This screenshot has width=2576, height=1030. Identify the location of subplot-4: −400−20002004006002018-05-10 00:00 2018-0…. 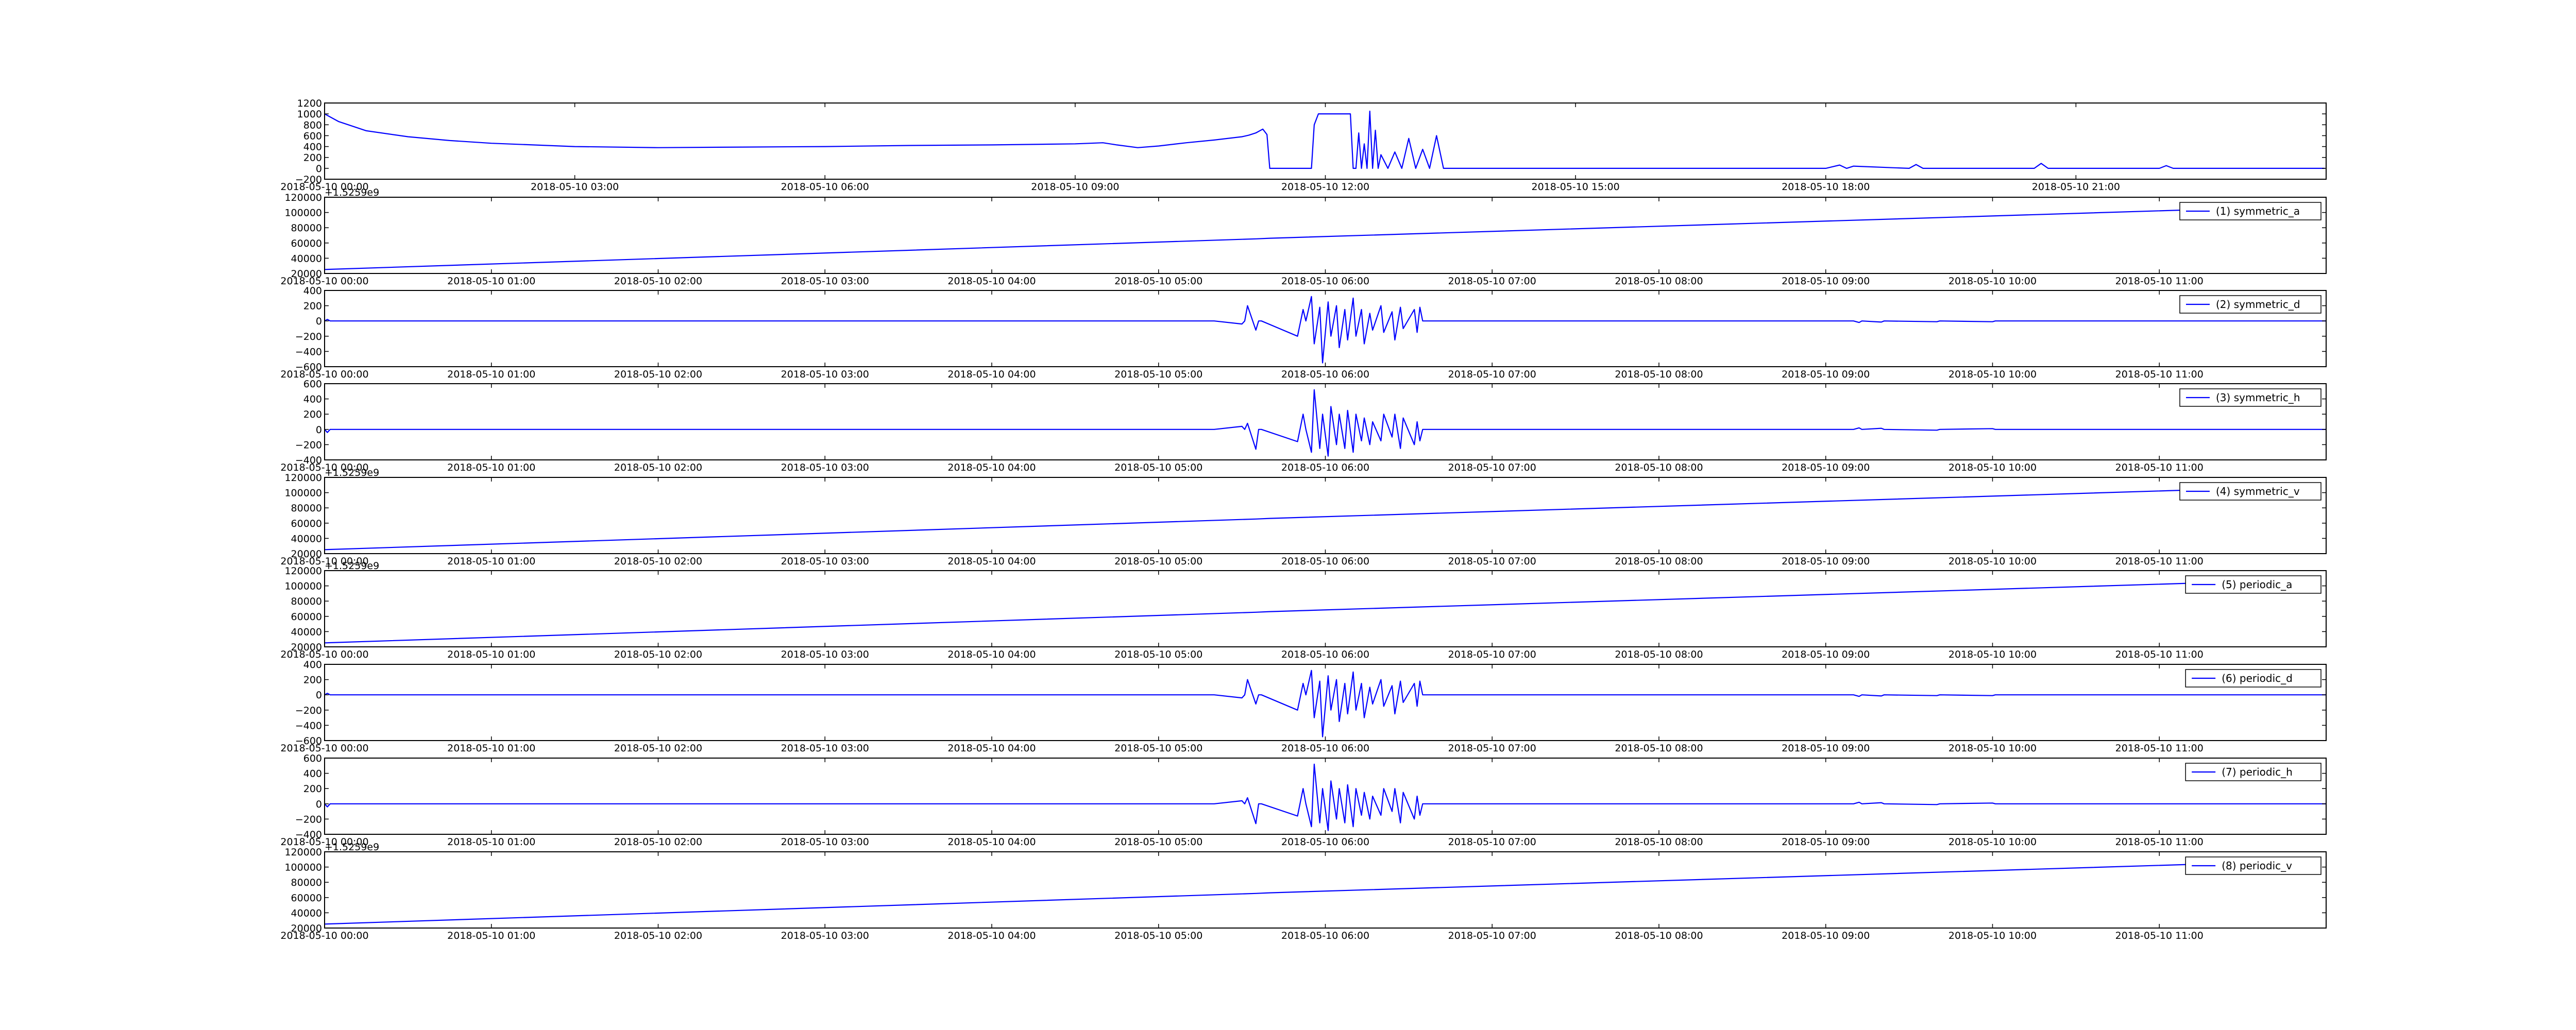
(1303, 426).